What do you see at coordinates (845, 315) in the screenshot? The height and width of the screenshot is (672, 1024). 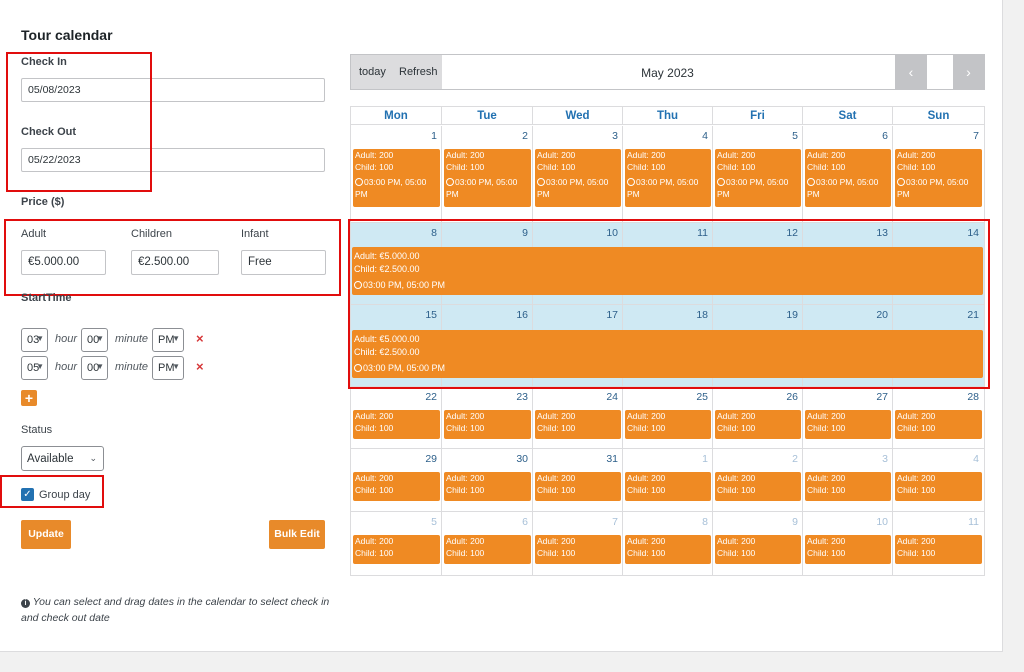 I see `day-number: 20` at bounding box center [845, 315].